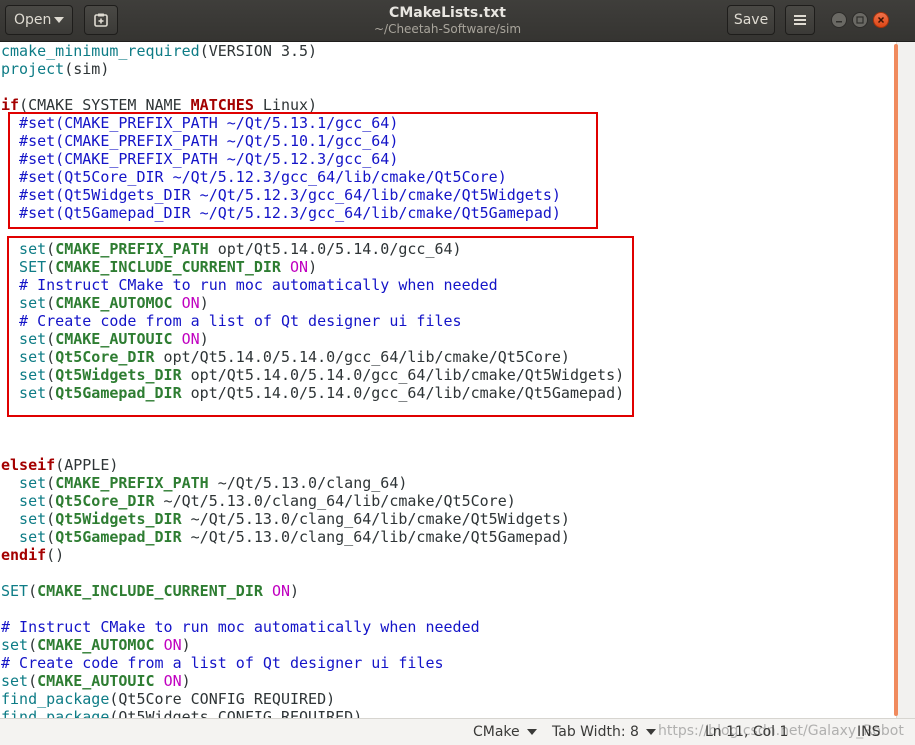  I want to click on code-token: (Qt5Core CONFIG REQUIRED), so click(222, 699).